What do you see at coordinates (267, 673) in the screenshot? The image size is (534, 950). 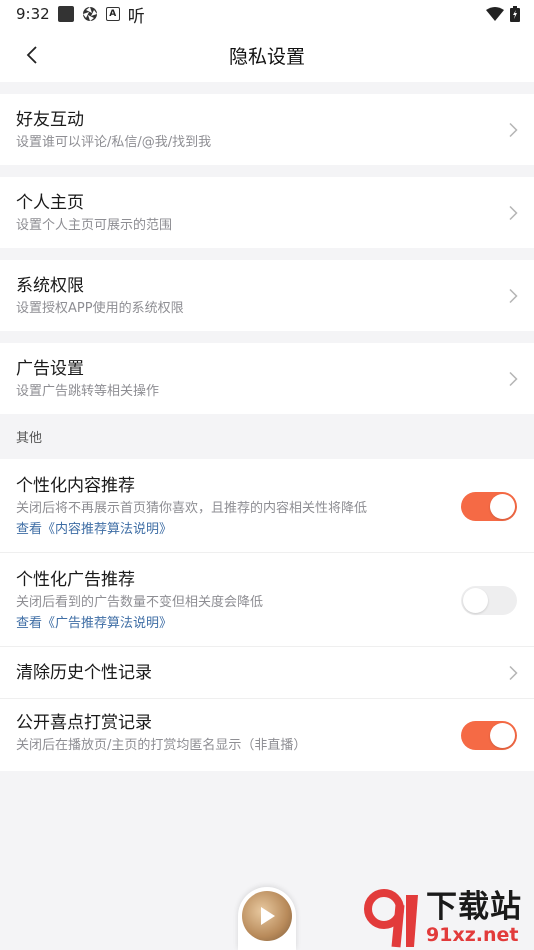 I see `clear-history-row: 清除历史个性记录` at bounding box center [267, 673].